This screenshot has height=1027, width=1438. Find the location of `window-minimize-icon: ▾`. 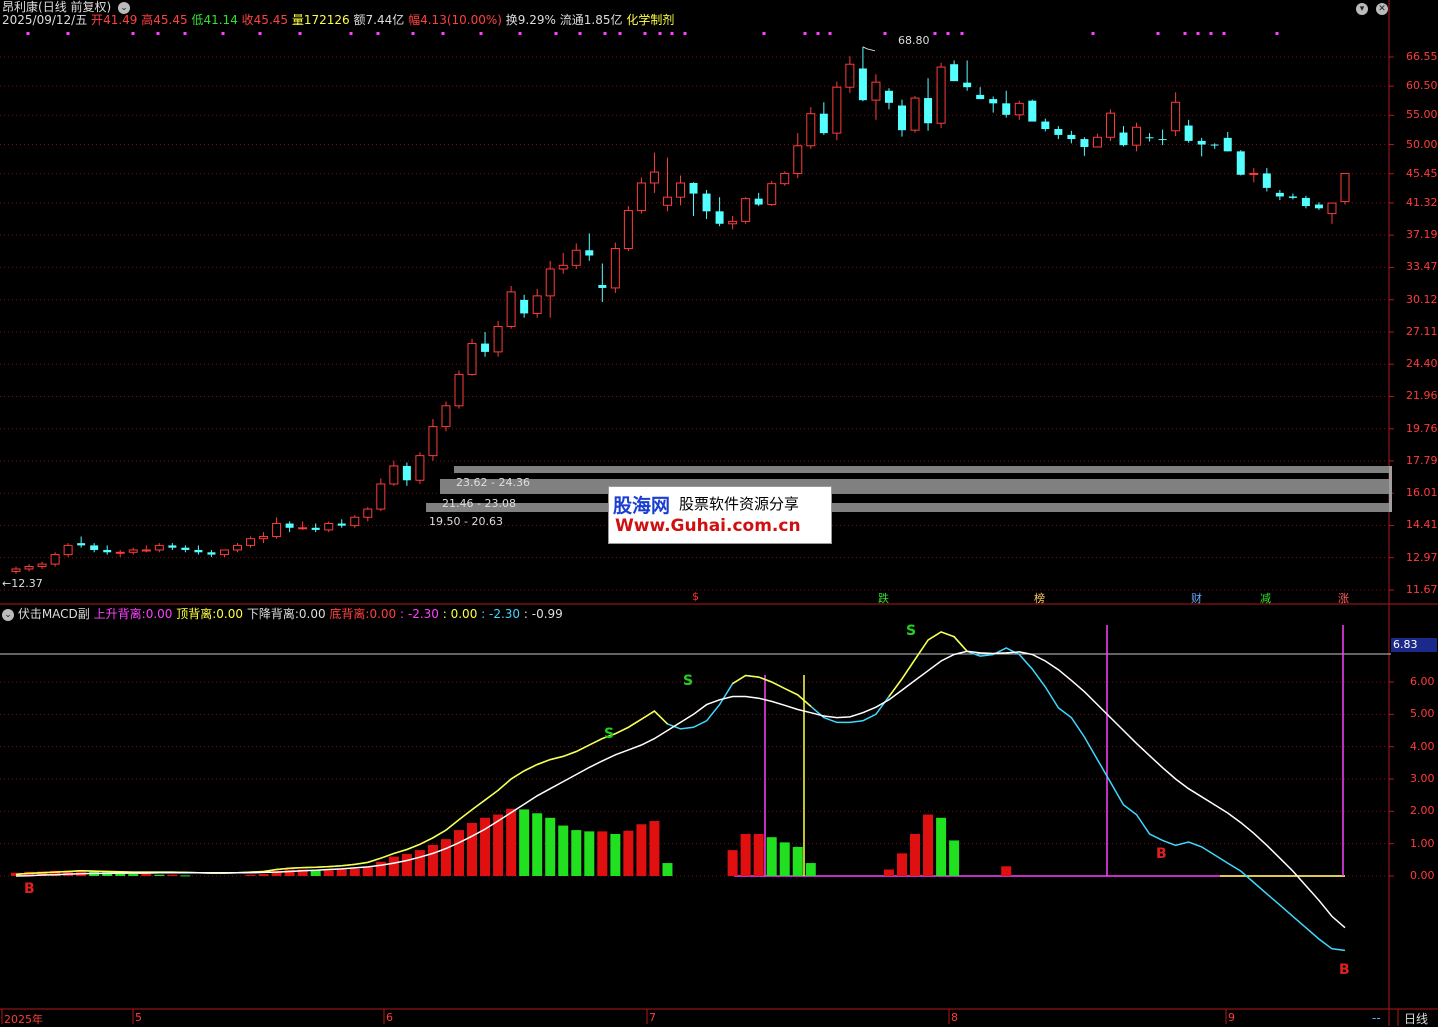

window-minimize-icon: ▾ is located at coordinates (1362, 9).